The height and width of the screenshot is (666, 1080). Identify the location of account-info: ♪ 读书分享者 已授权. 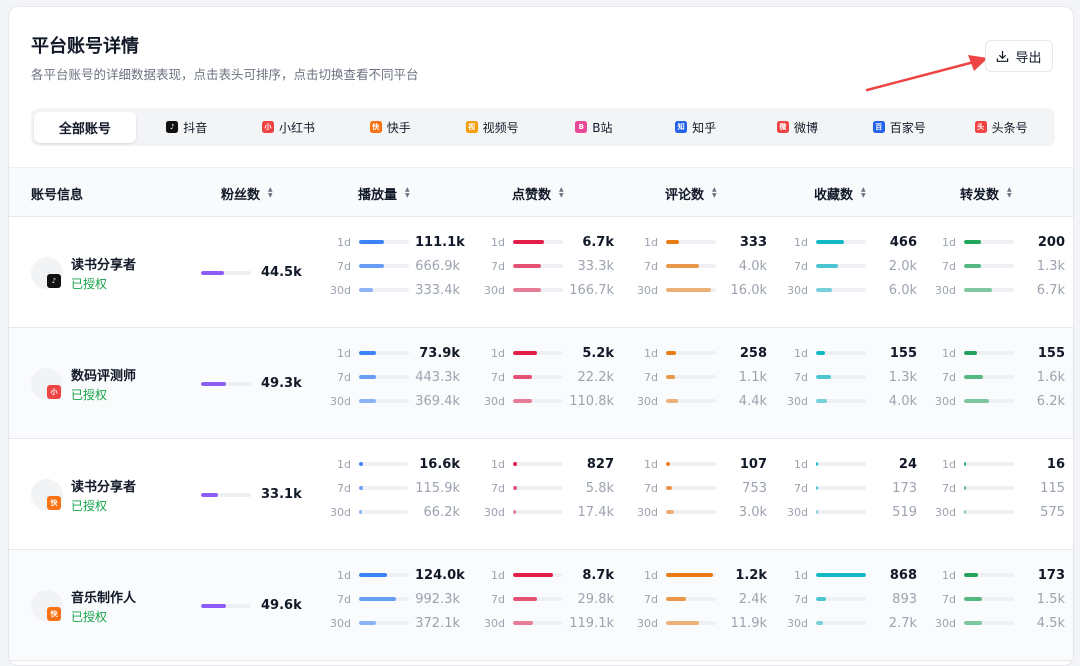
(83, 272).